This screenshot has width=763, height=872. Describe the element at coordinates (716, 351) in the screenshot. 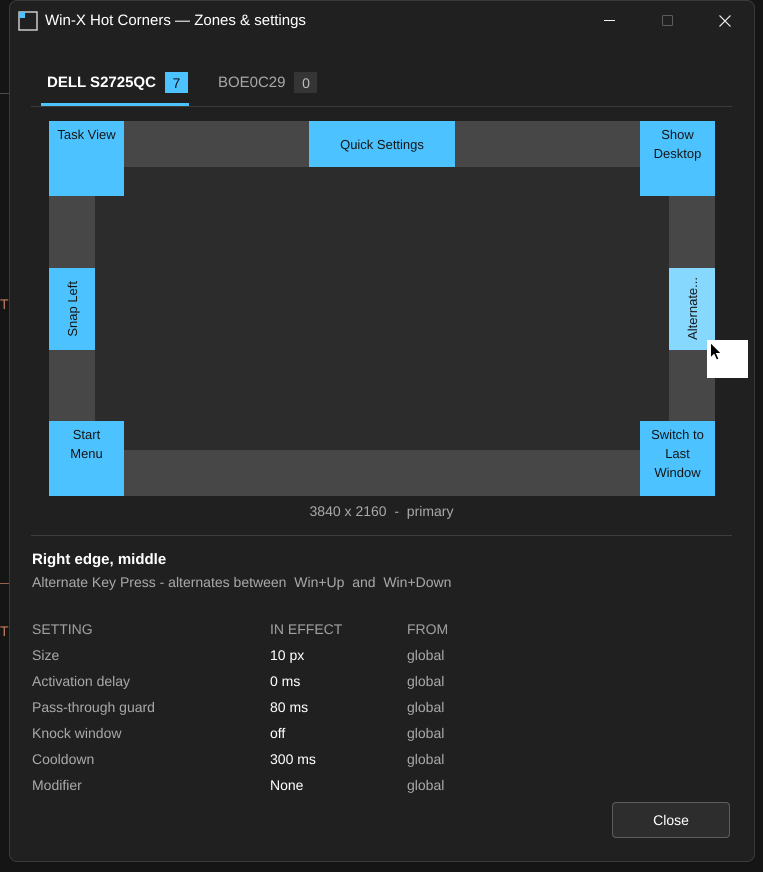

I see `cursor-icon` at that location.